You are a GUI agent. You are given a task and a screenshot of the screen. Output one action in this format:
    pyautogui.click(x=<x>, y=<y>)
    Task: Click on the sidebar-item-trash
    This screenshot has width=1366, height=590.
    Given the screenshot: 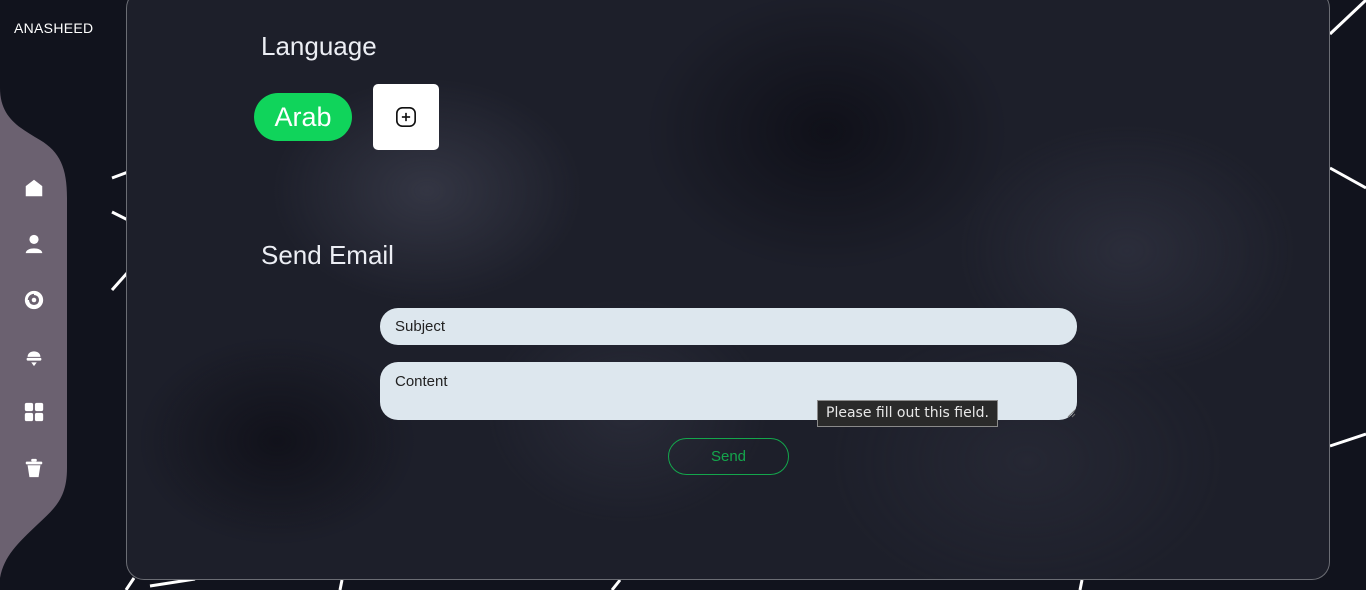 What is the action you would take?
    pyautogui.click(x=34, y=468)
    